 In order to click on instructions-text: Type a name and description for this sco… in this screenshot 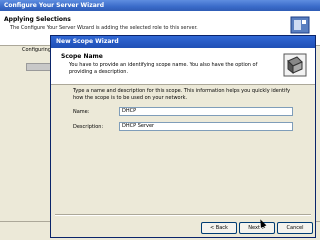, I will do `click(182, 94)`.